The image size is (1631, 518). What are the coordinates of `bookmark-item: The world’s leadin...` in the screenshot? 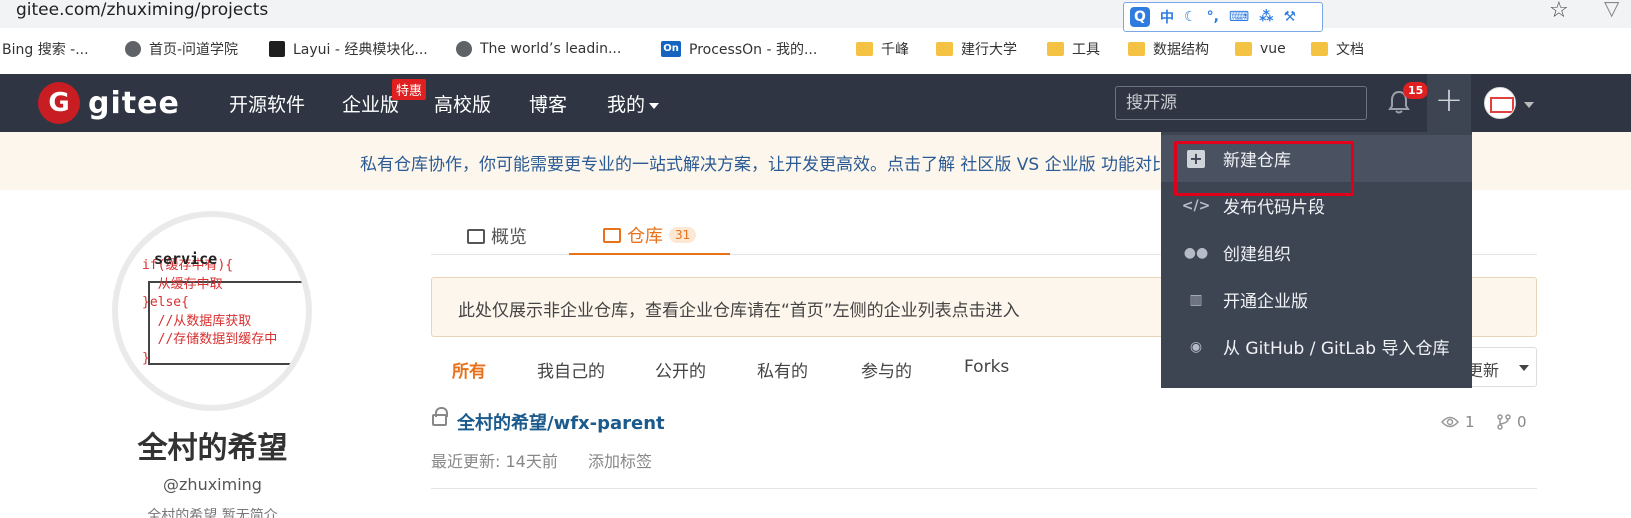 It's located at (538, 49).